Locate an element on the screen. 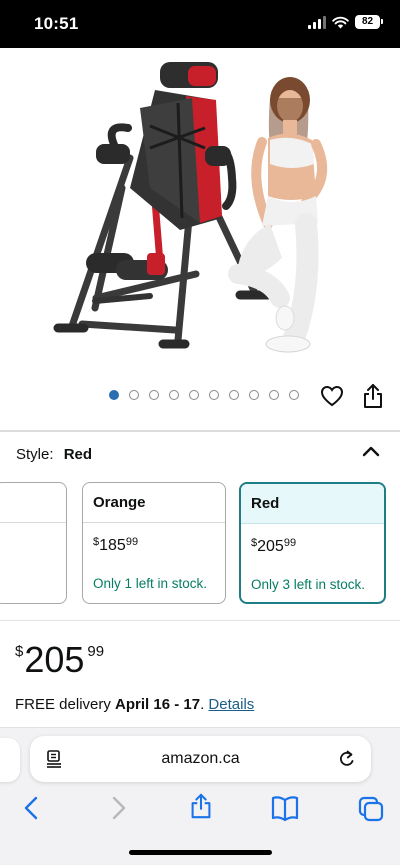 This screenshot has height=865, width=400. style-selector: Style: Red is located at coordinates (54, 454).